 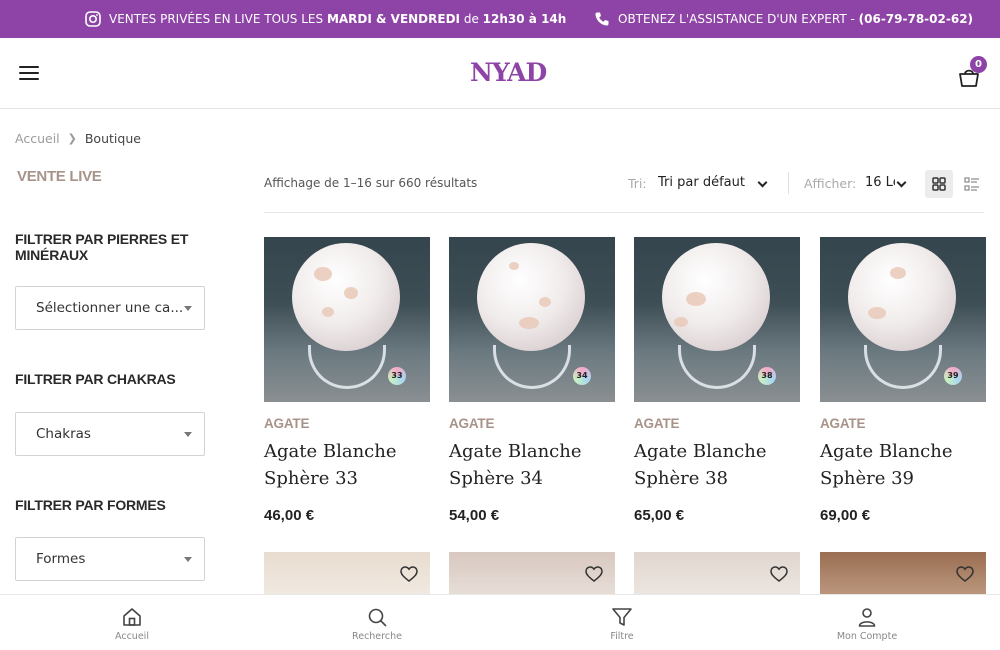 What do you see at coordinates (78, 138) in the screenshot?
I see `breadcrumb: Accueil ❯ Boutique` at bounding box center [78, 138].